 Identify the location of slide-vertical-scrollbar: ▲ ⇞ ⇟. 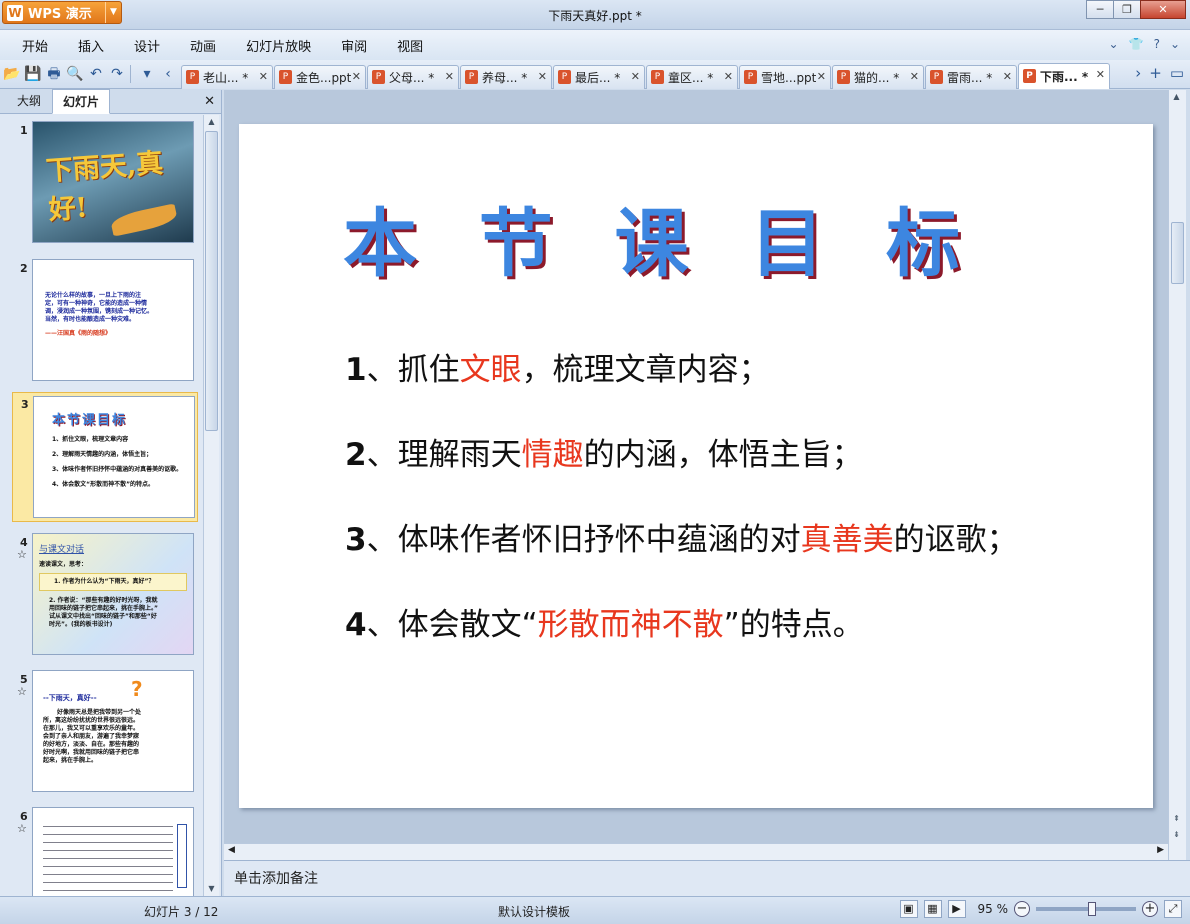
(1177, 475).